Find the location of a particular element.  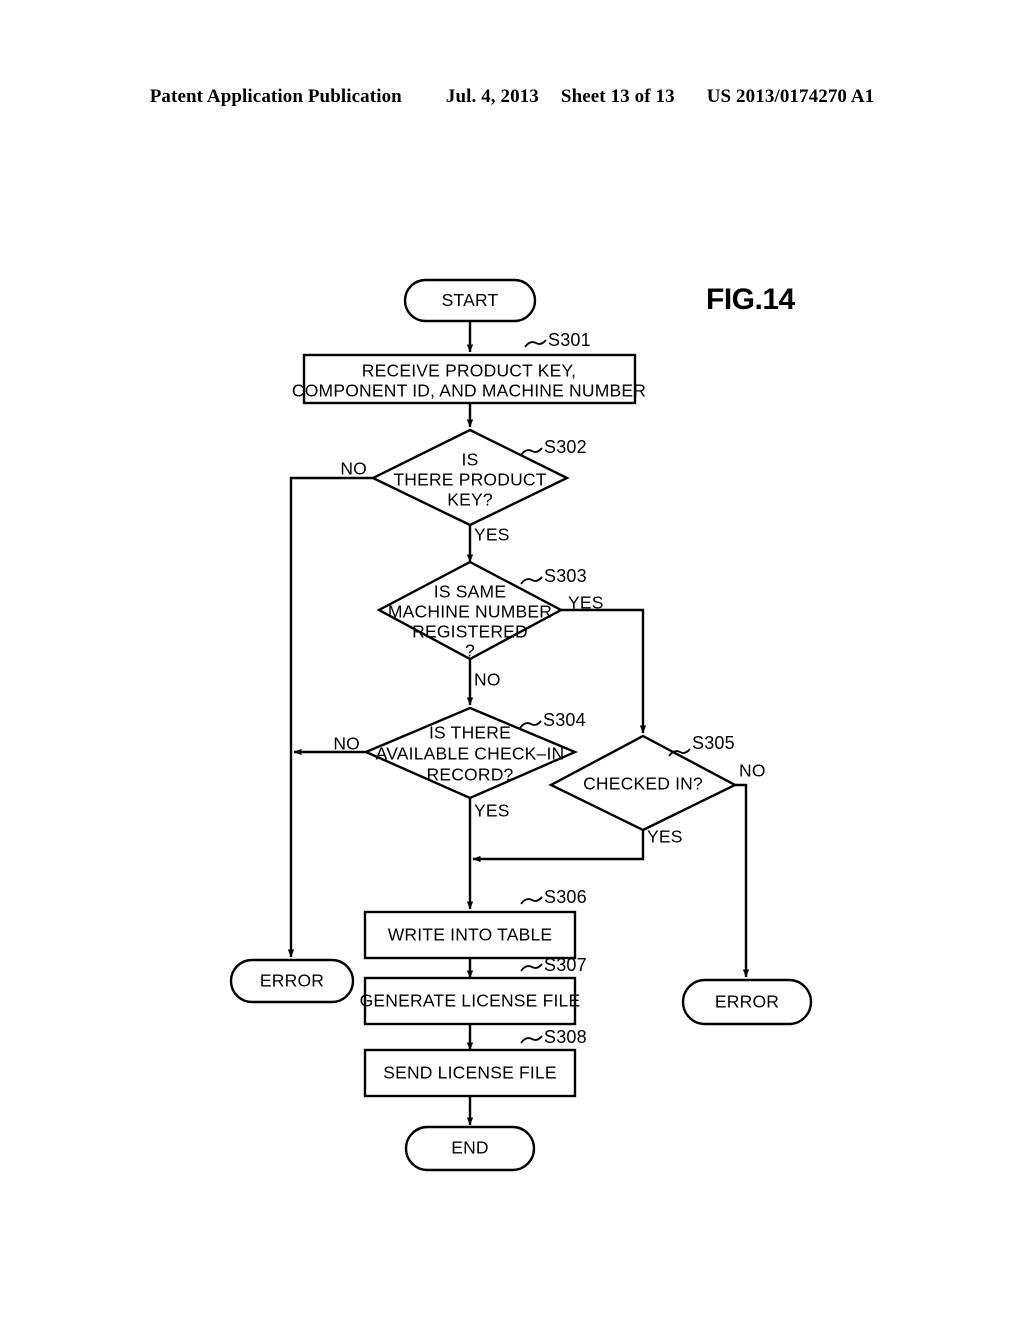

node-s304-line2: AVAILABLE CHECK–IN is located at coordinates (470, 754).